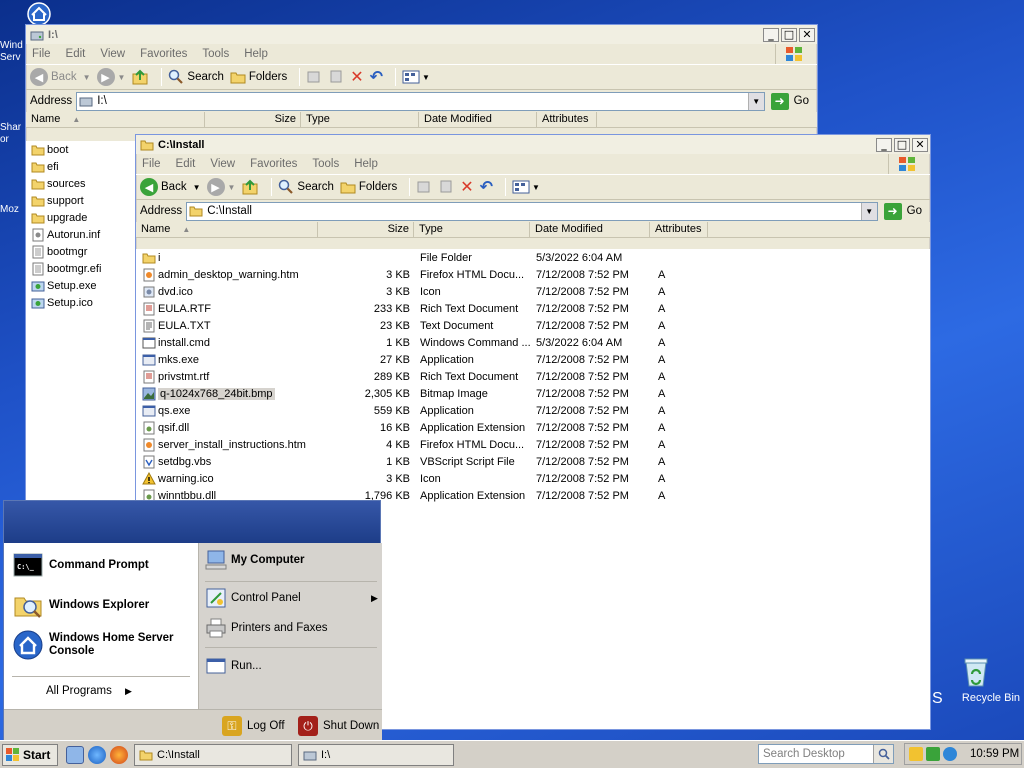 The width and height of the screenshot is (1024, 768). I want to click on firefox-icon, so click(119, 754).